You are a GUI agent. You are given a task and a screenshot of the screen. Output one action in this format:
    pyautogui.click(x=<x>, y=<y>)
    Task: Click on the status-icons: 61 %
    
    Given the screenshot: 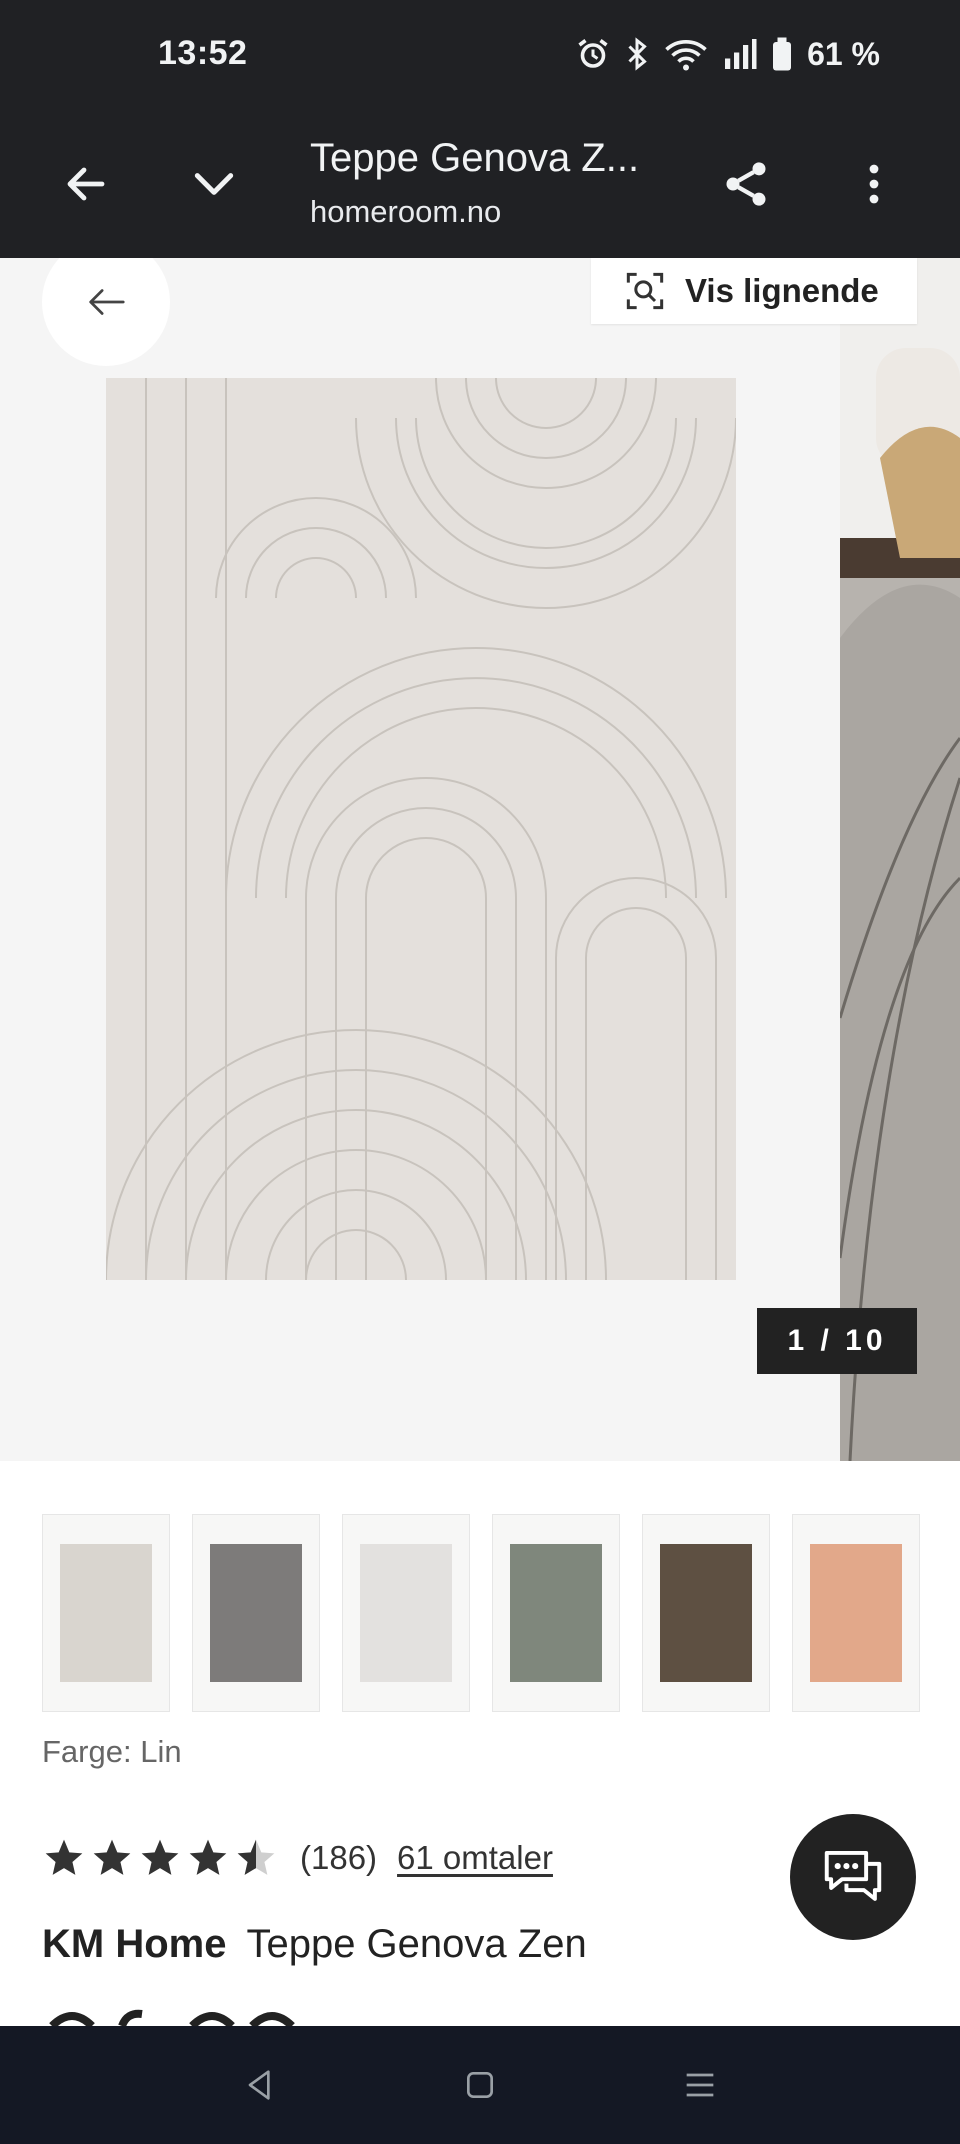 What is the action you would take?
    pyautogui.click(x=727, y=54)
    